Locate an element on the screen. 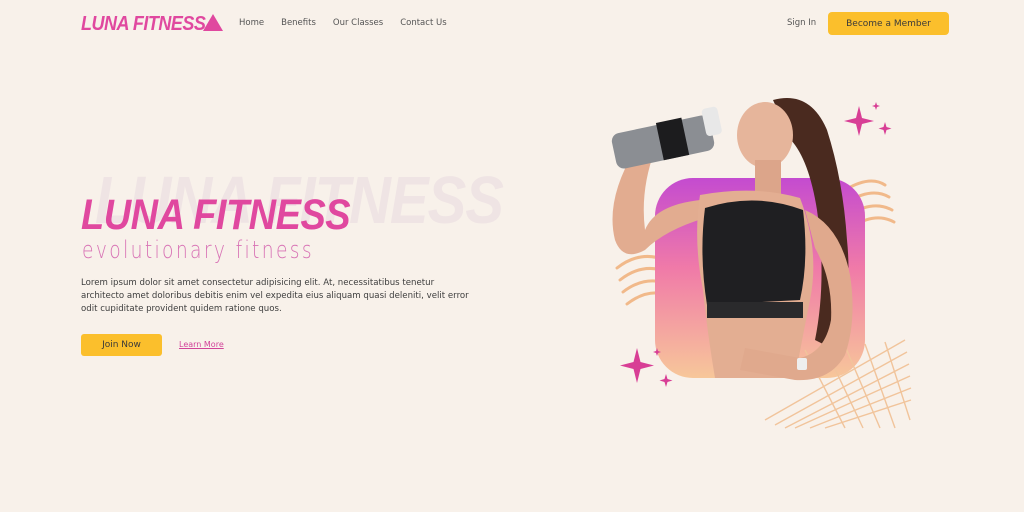 This screenshot has width=1024, height=512. main-nav: Home Benefits Our Classes Contact Us is located at coordinates (351, 23).